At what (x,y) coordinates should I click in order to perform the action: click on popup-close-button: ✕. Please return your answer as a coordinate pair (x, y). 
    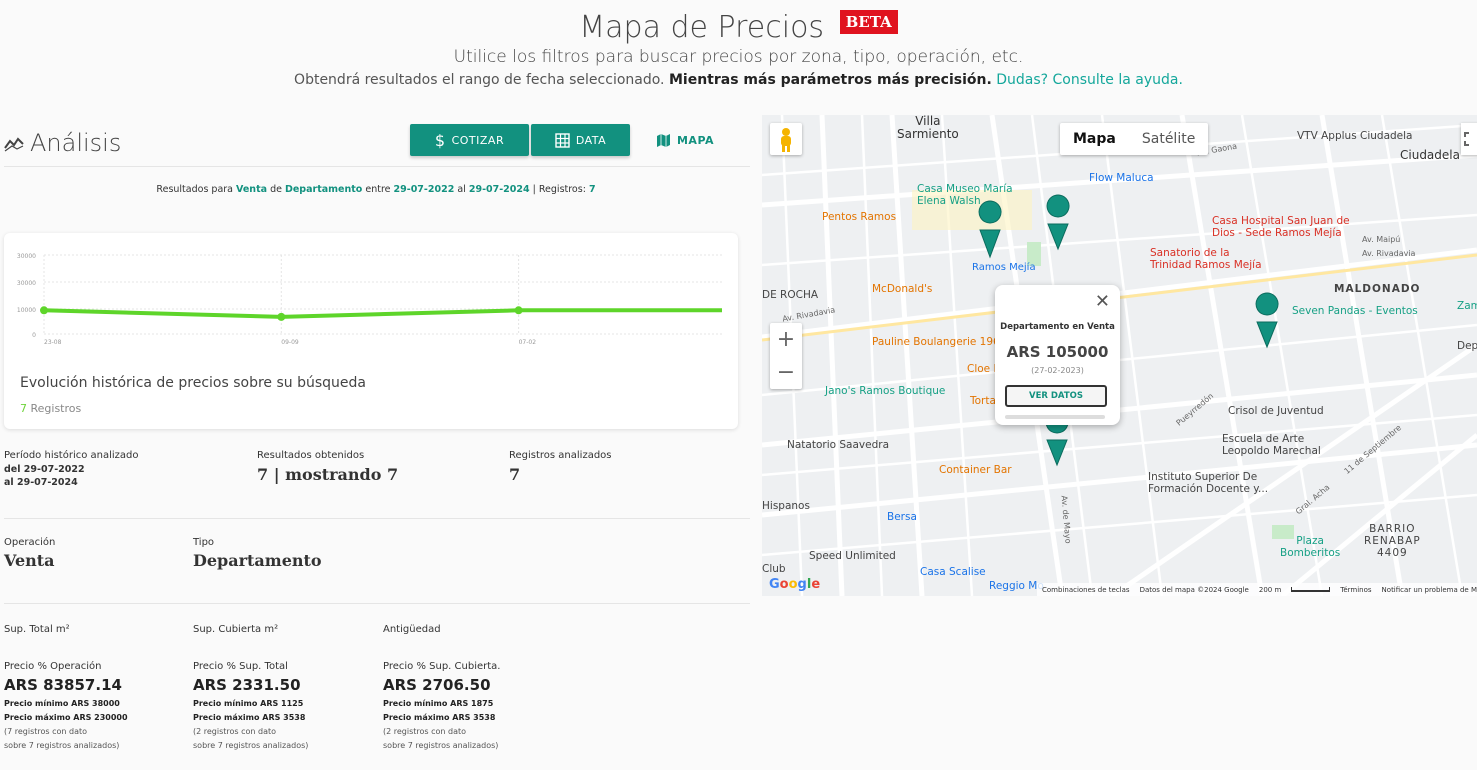
    Looking at the image, I should click on (1102, 301).